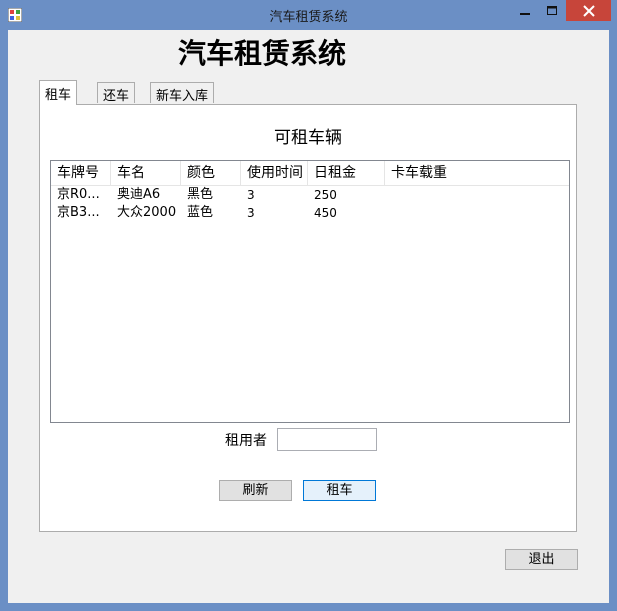 The height and width of the screenshot is (611, 617). What do you see at coordinates (262, 53) in the screenshot?
I see `app-heading: 汽车租赁系统` at bounding box center [262, 53].